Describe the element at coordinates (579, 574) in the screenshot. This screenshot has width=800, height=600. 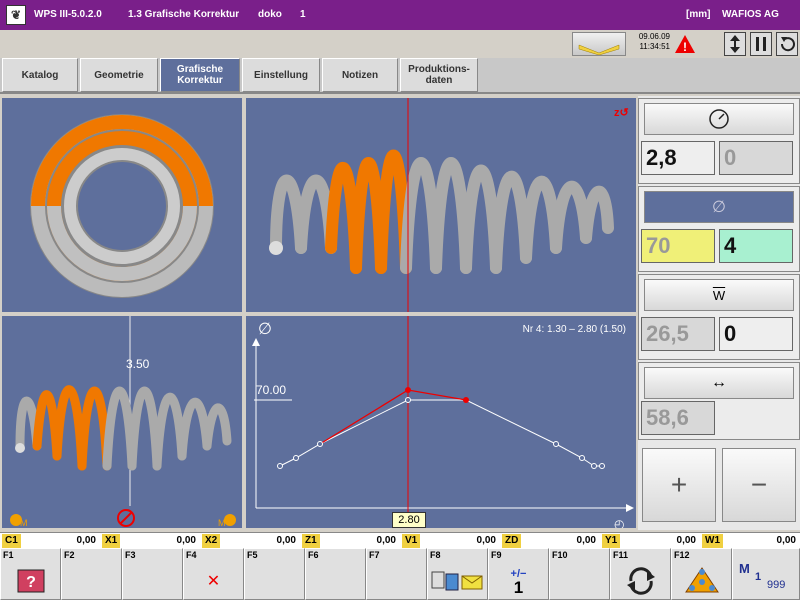
I see `f10-button: F10` at that location.